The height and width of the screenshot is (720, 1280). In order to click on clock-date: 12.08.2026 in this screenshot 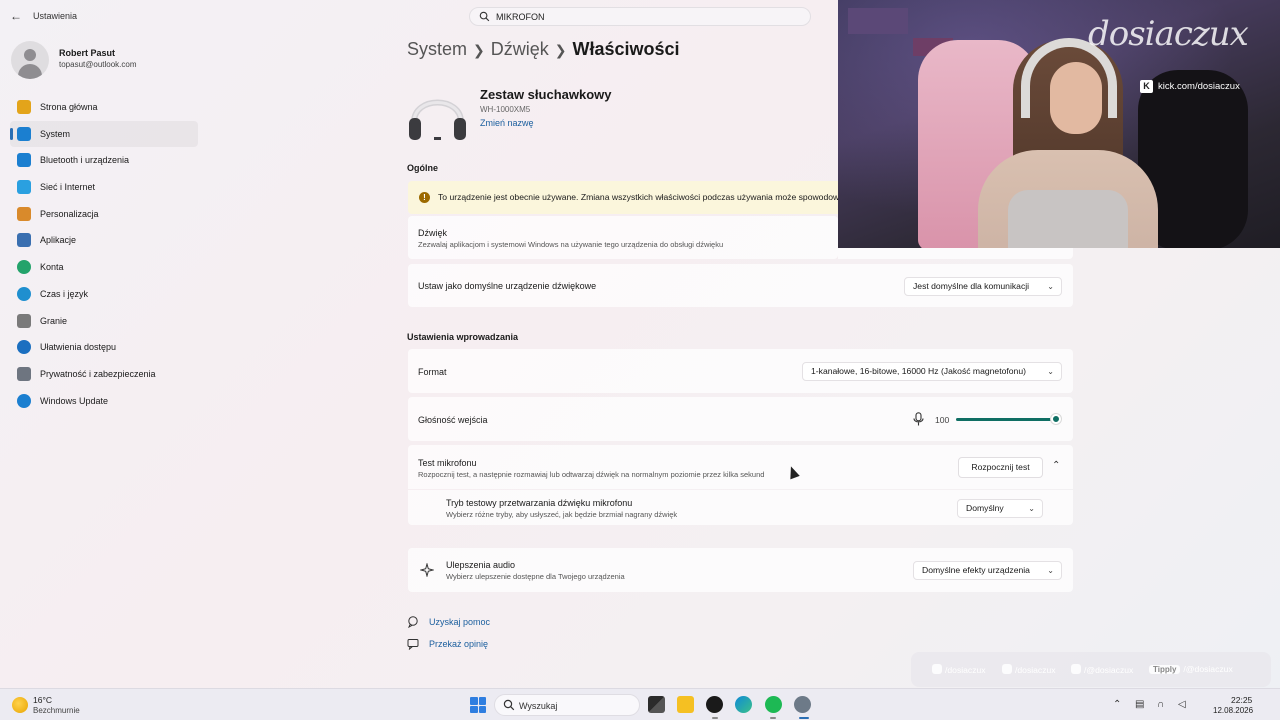, I will do `click(1233, 710)`.